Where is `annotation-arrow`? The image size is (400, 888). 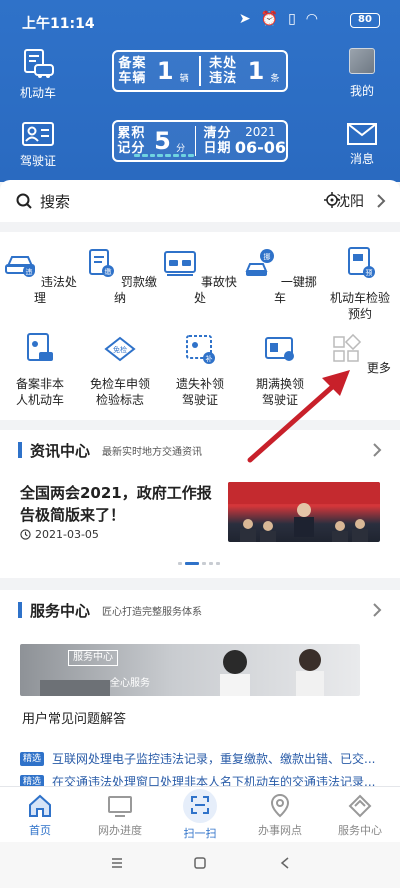
annotation-arrow is located at coordinates (298, 416).